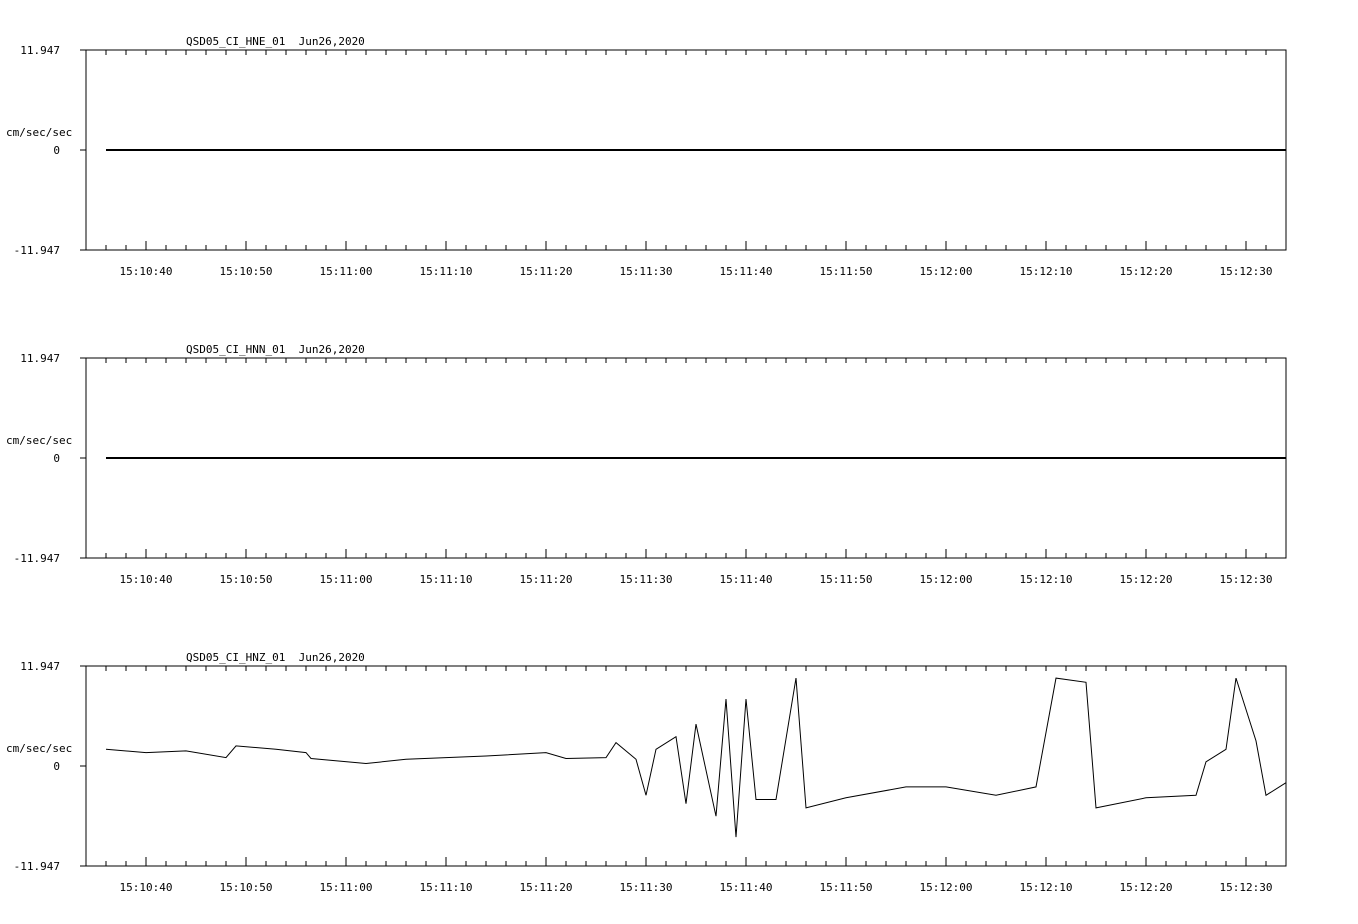 This screenshot has height=924, width=1358. Describe the element at coordinates (275, 349) in the screenshot. I see `chart-title: QSD05_CI_HNN_01 Jun26,2020` at that location.